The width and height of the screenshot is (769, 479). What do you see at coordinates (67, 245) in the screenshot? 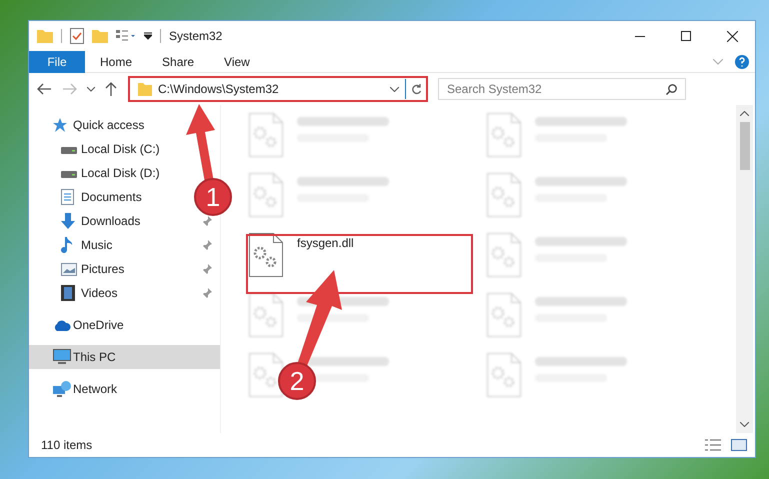
I see `music-note-icon` at bounding box center [67, 245].